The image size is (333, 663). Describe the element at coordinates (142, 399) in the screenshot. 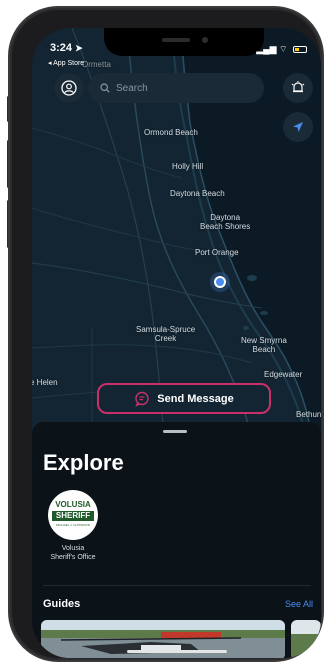

I see `message-bubble-icon` at that location.